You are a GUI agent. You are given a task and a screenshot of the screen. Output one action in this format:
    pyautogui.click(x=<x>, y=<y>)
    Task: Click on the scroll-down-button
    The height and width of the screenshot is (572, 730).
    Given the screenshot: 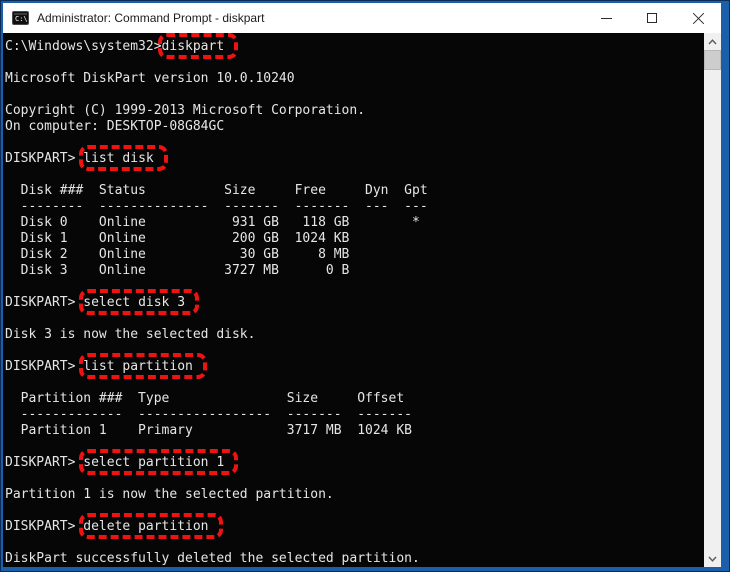 What is the action you would take?
    pyautogui.click(x=712, y=558)
    